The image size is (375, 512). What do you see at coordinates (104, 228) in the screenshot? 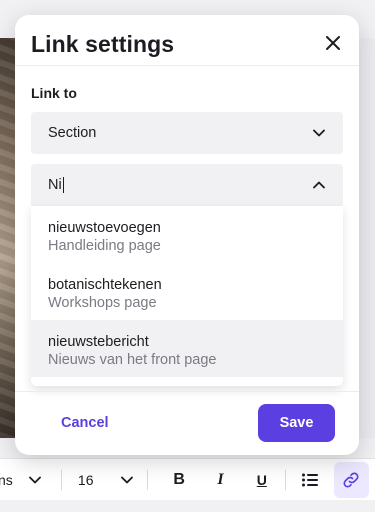
I see `result-name: nieuwstoevoegen` at bounding box center [104, 228].